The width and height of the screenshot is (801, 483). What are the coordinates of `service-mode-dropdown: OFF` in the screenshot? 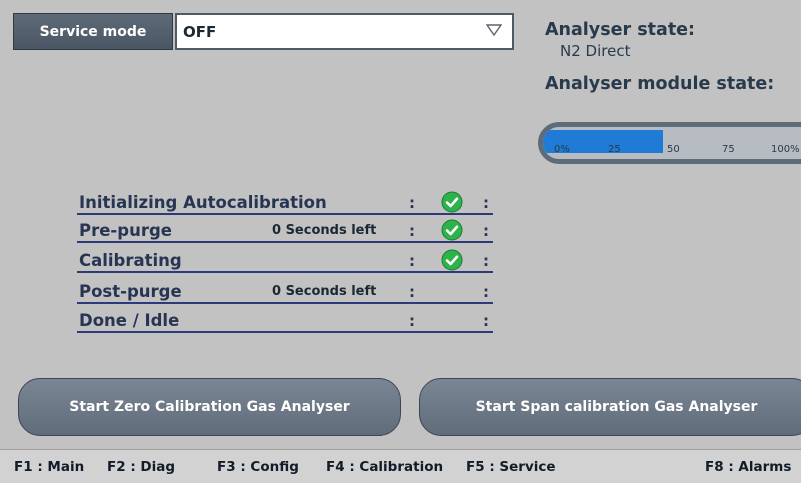 It's located at (344, 31).